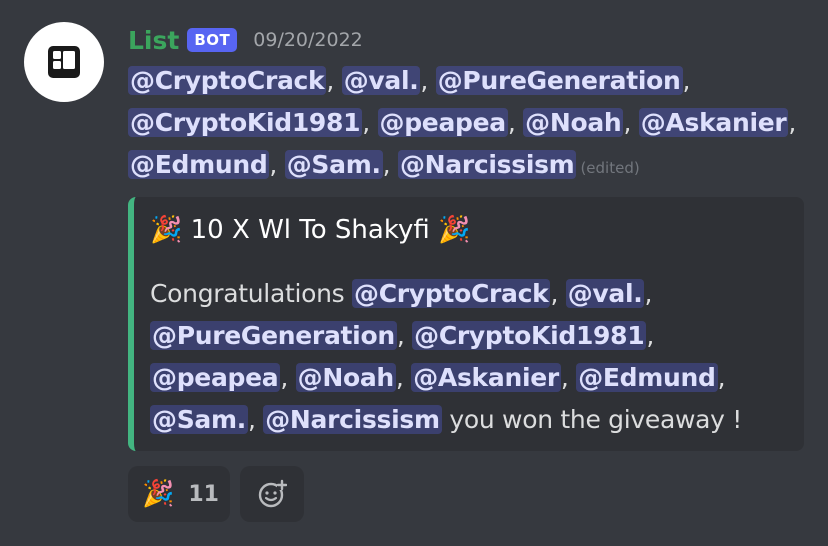  I want to click on author-name: List, so click(153, 40).